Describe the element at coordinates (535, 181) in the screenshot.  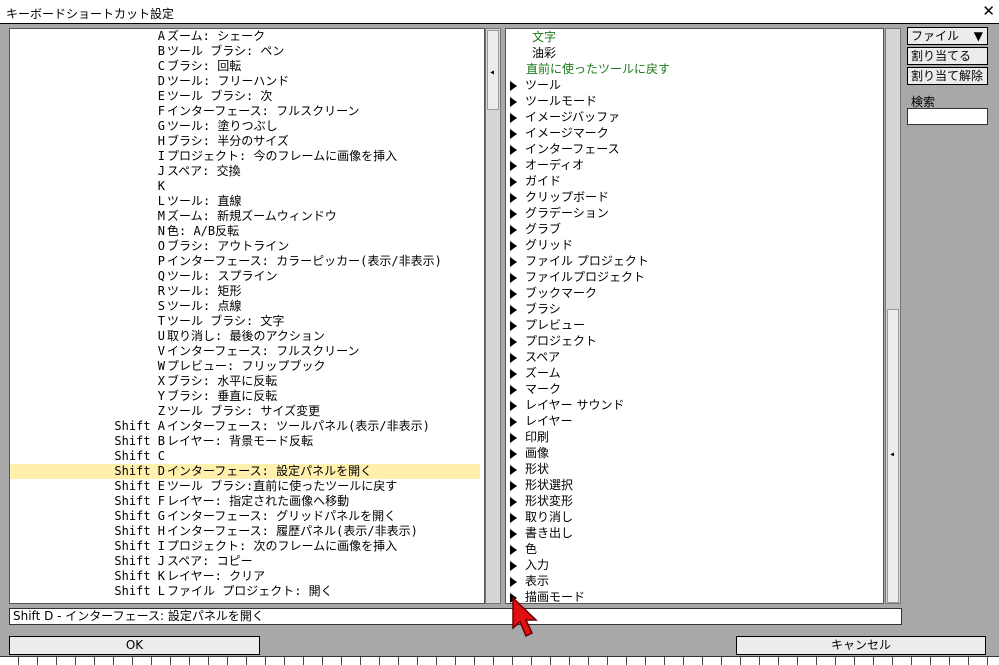
I see `tree-category-item: ガイド` at that location.